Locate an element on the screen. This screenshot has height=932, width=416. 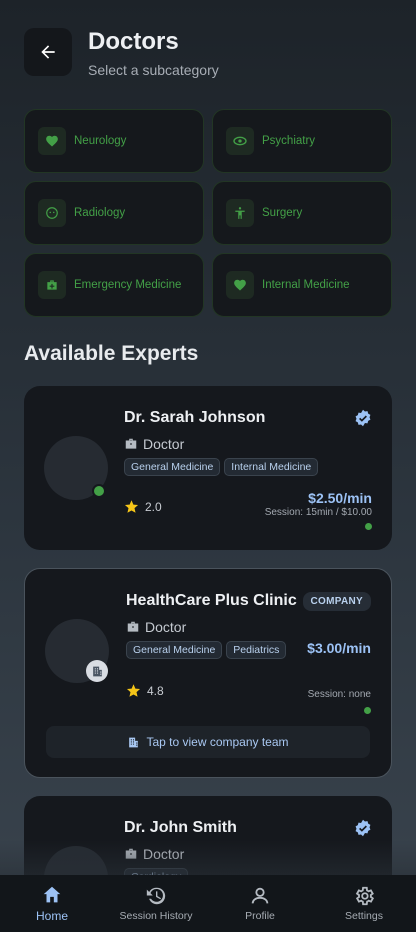
session-info: Session: 15min / $10.00 is located at coordinates (318, 512).